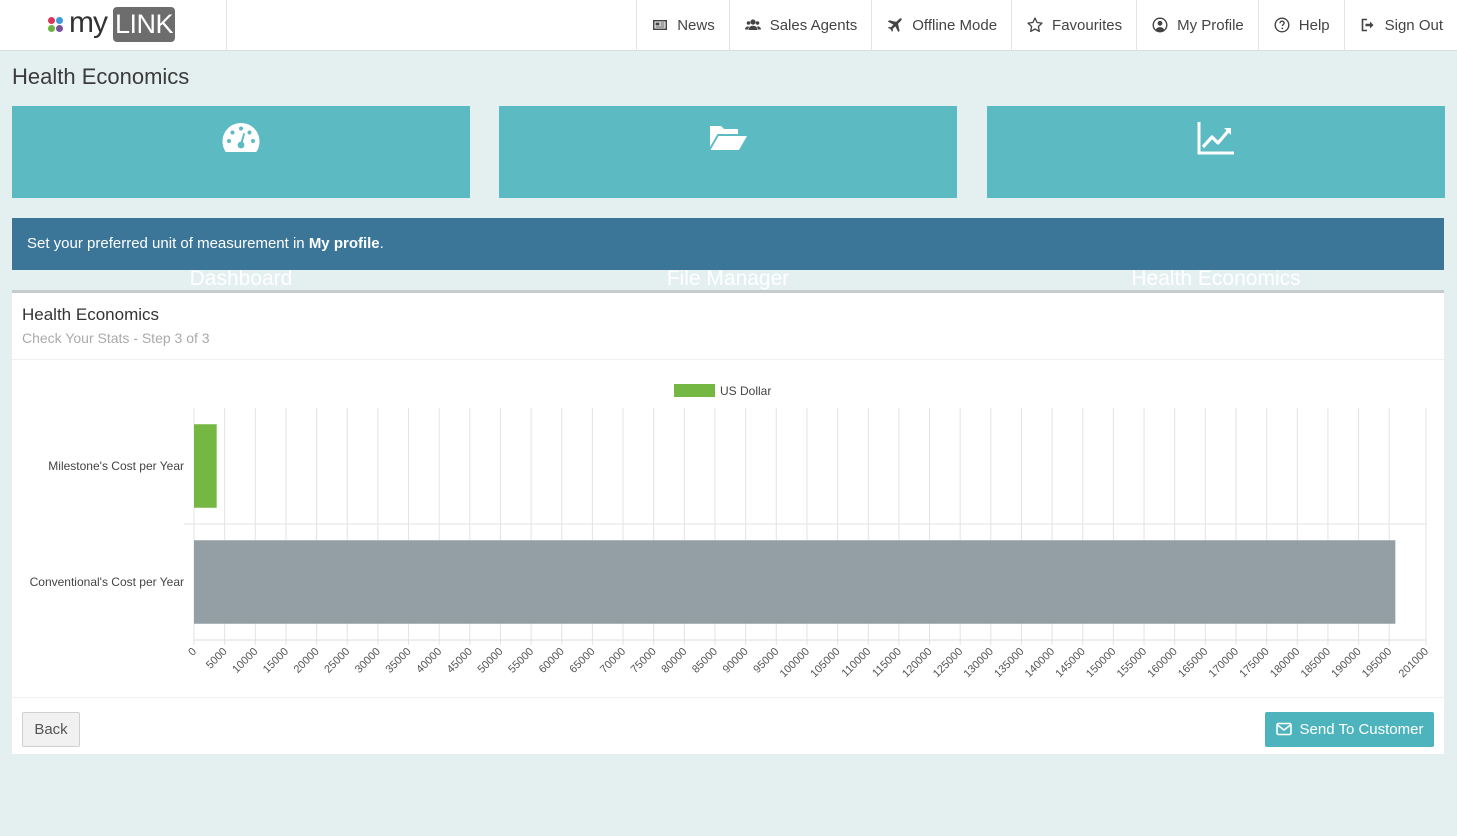 This screenshot has height=836, width=1457. What do you see at coordinates (399, 661) in the screenshot?
I see `x-tick-label: 35000` at bounding box center [399, 661].